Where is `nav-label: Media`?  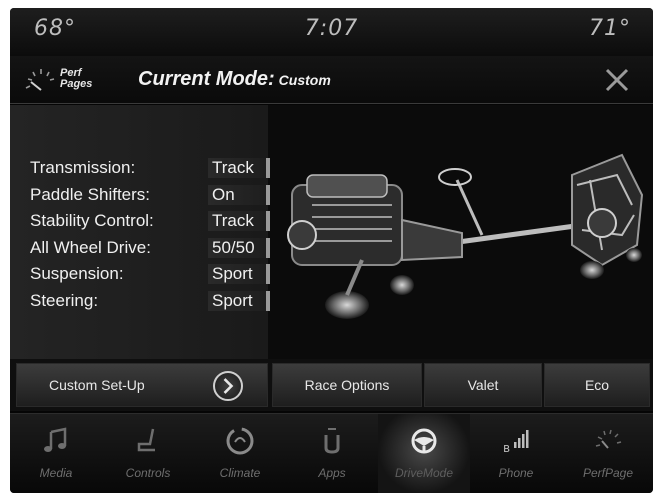 nav-label: Media is located at coordinates (56, 473).